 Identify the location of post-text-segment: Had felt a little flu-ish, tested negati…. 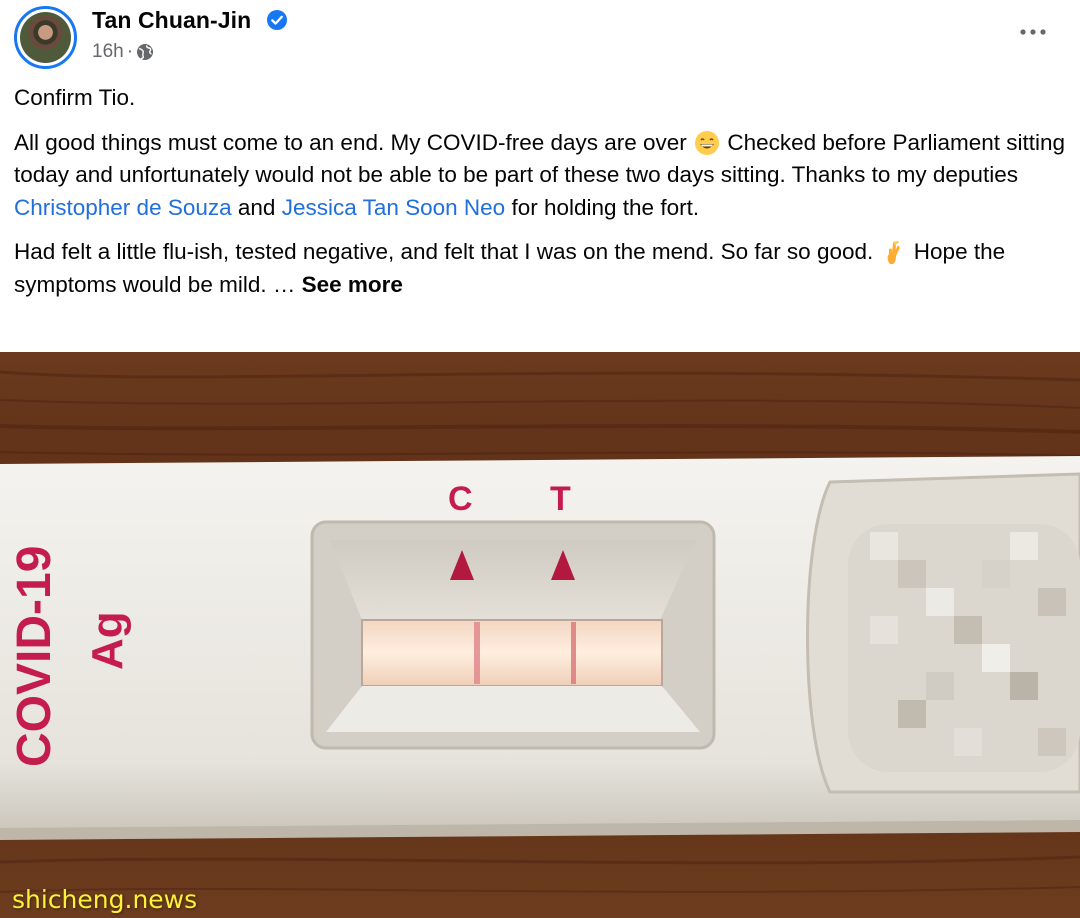
(444, 251).